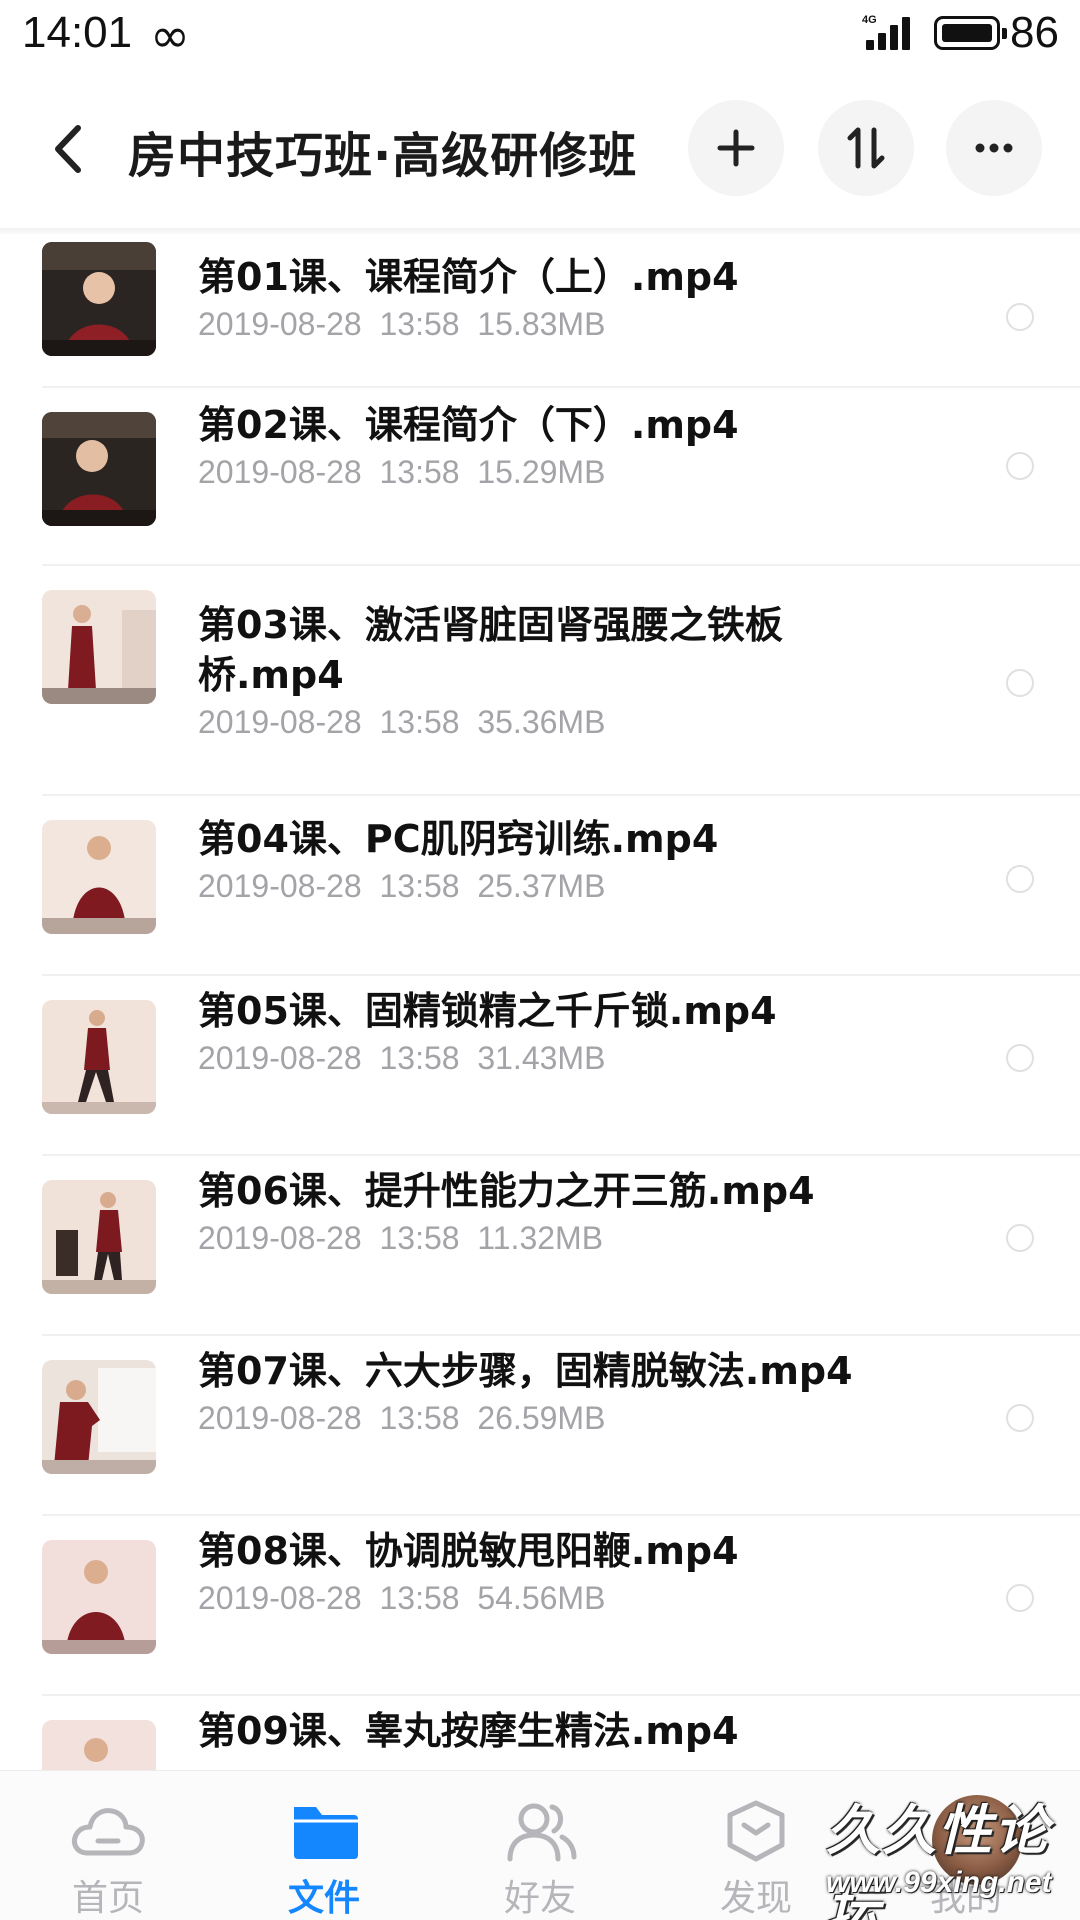  I want to click on file-meta: 2019-08-28 13:58 54.56MB, so click(402, 1598).